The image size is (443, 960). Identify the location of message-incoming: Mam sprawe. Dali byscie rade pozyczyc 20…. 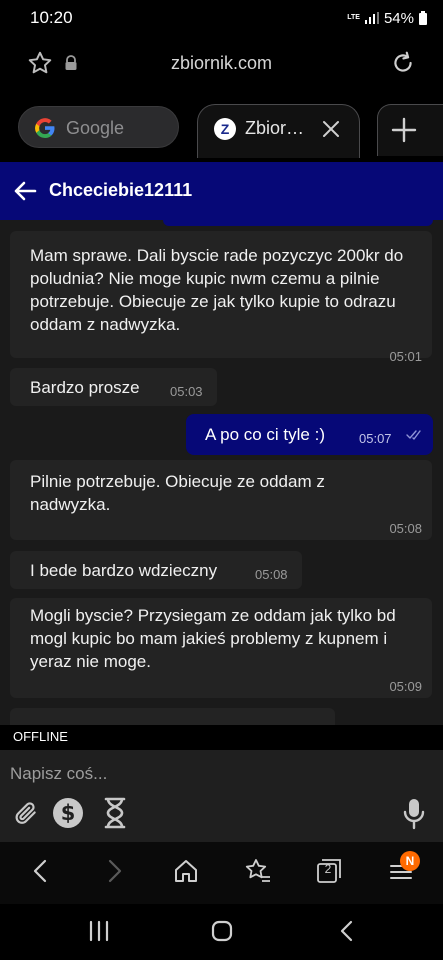
(221, 297).